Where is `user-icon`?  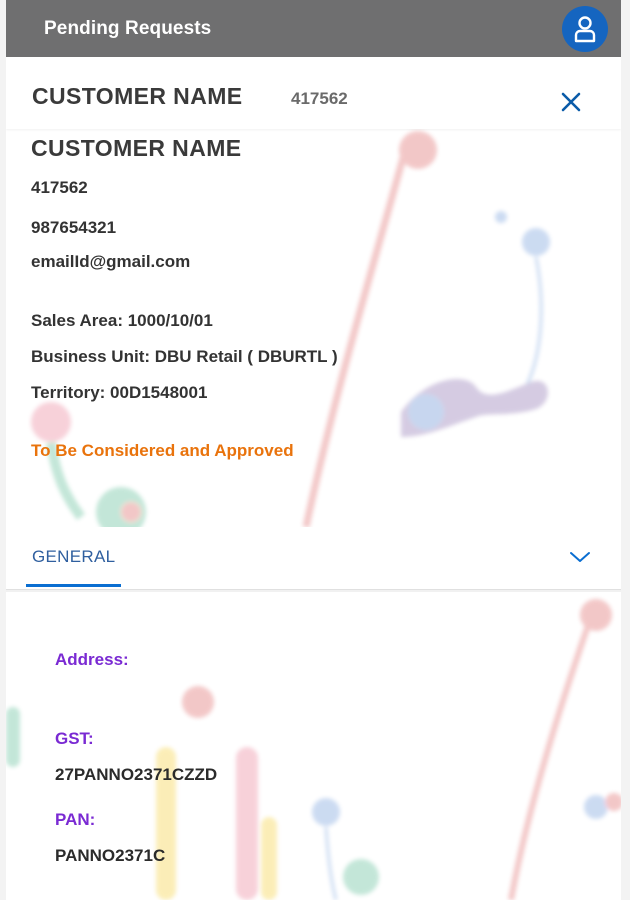
user-icon is located at coordinates (585, 29).